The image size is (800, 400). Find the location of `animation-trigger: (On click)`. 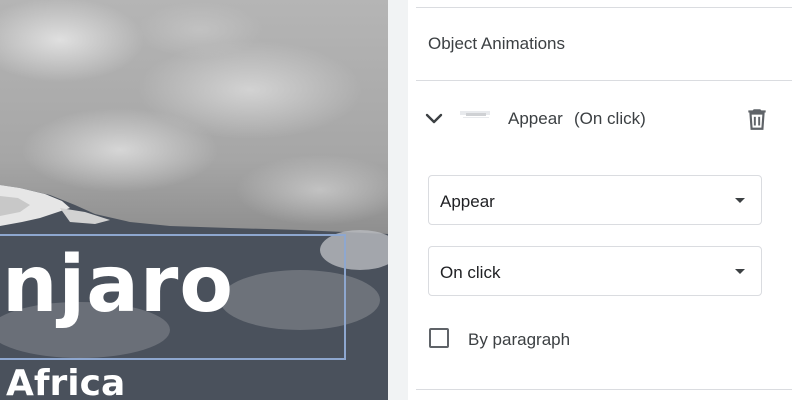

animation-trigger: (On click) is located at coordinates (610, 118).